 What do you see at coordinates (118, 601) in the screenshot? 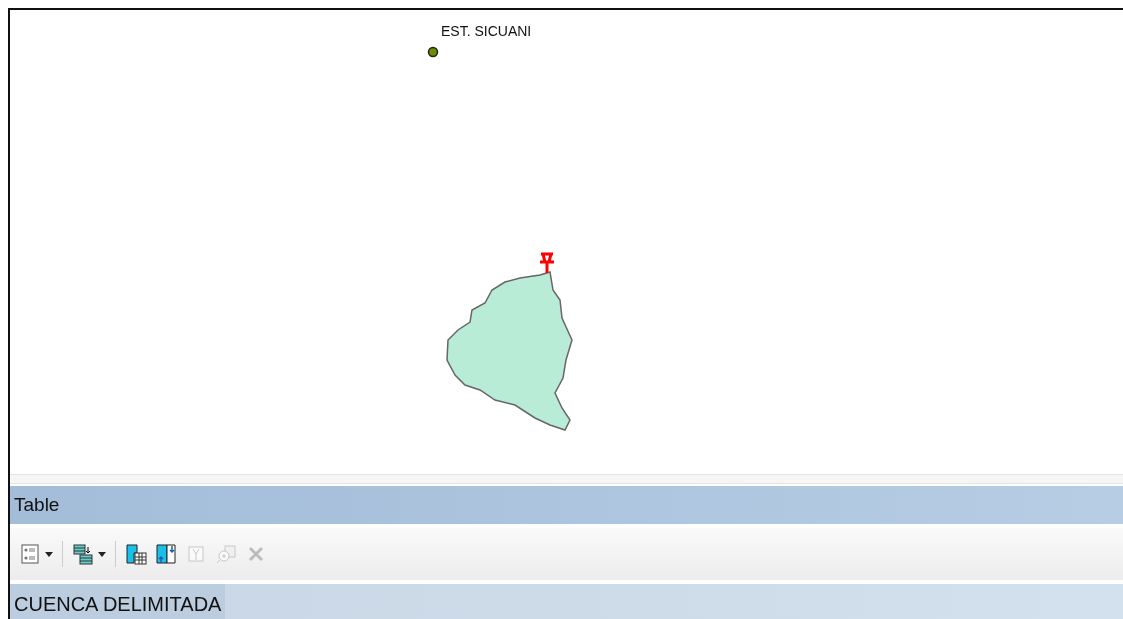
I see `table-tab: CUENCA DELIMITADA` at bounding box center [118, 601].